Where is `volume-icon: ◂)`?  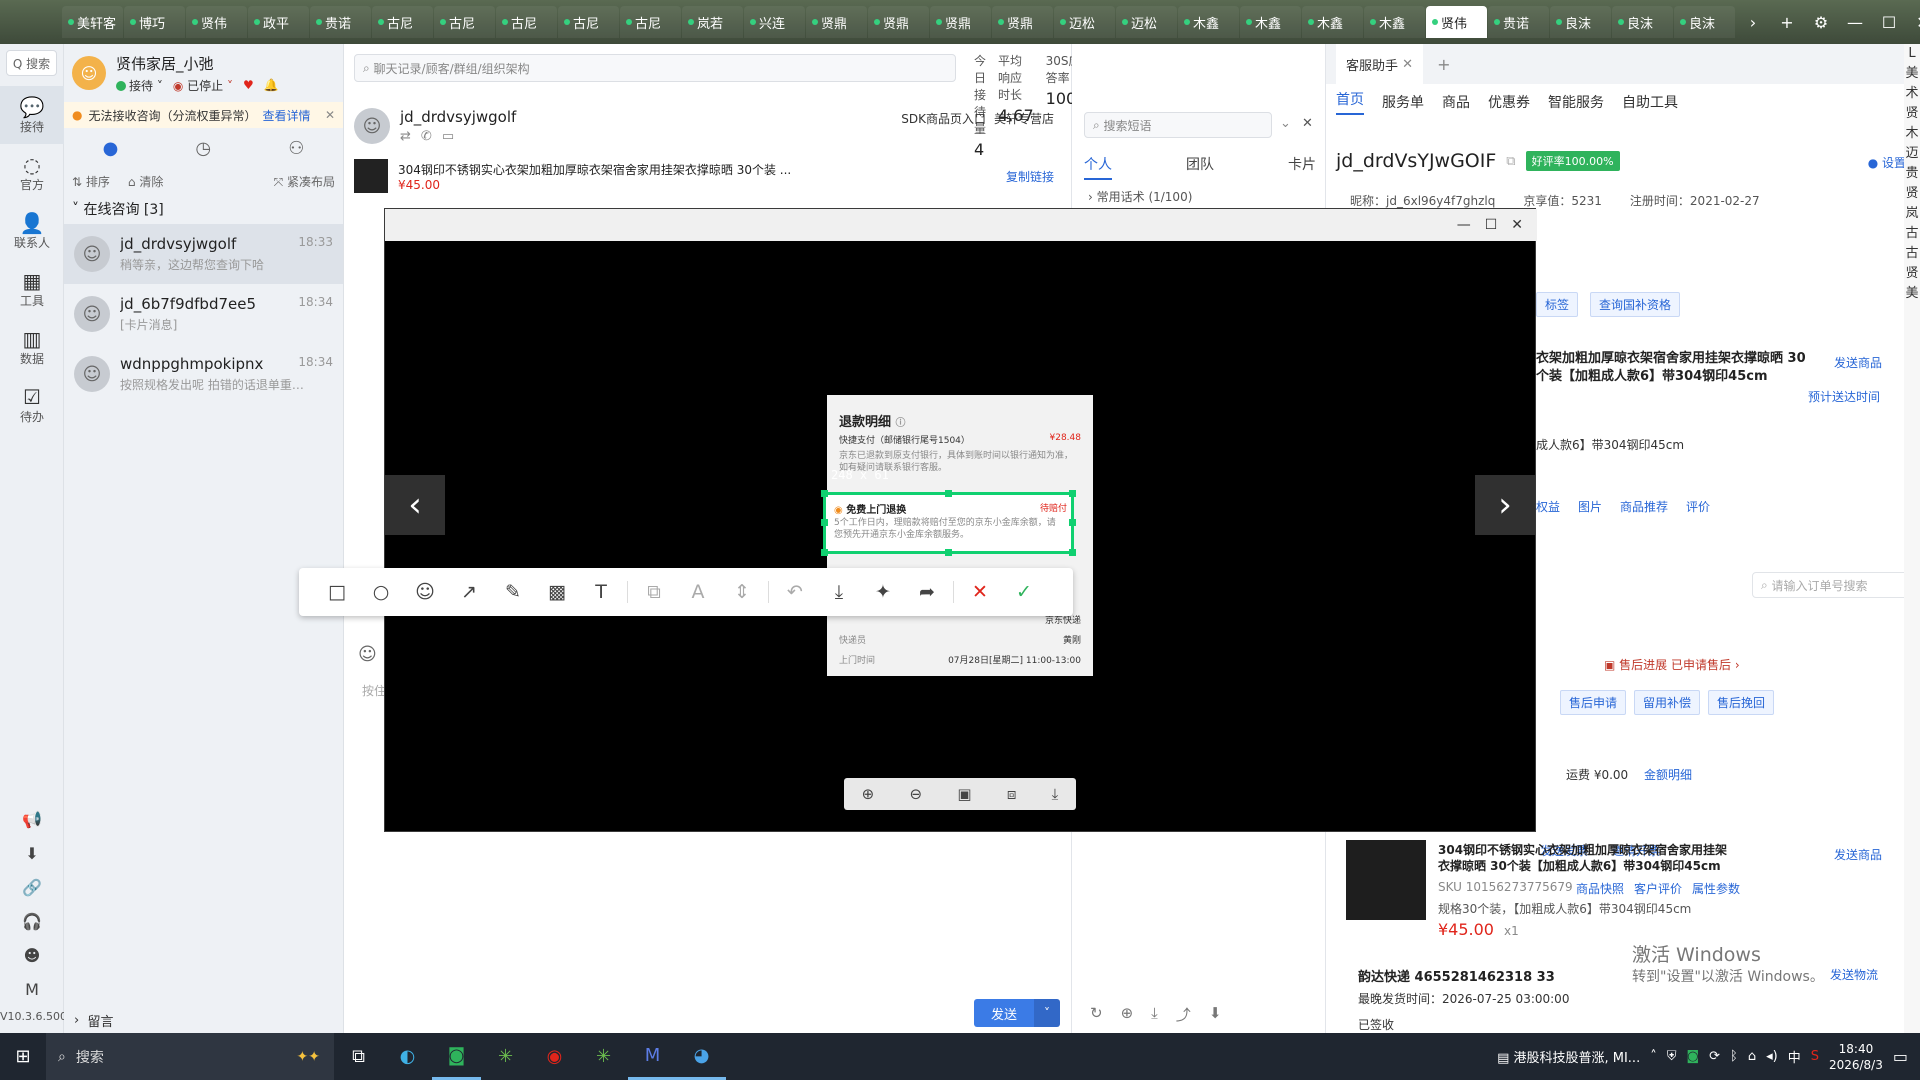
volume-icon: ◂) is located at coordinates (1772, 1056).